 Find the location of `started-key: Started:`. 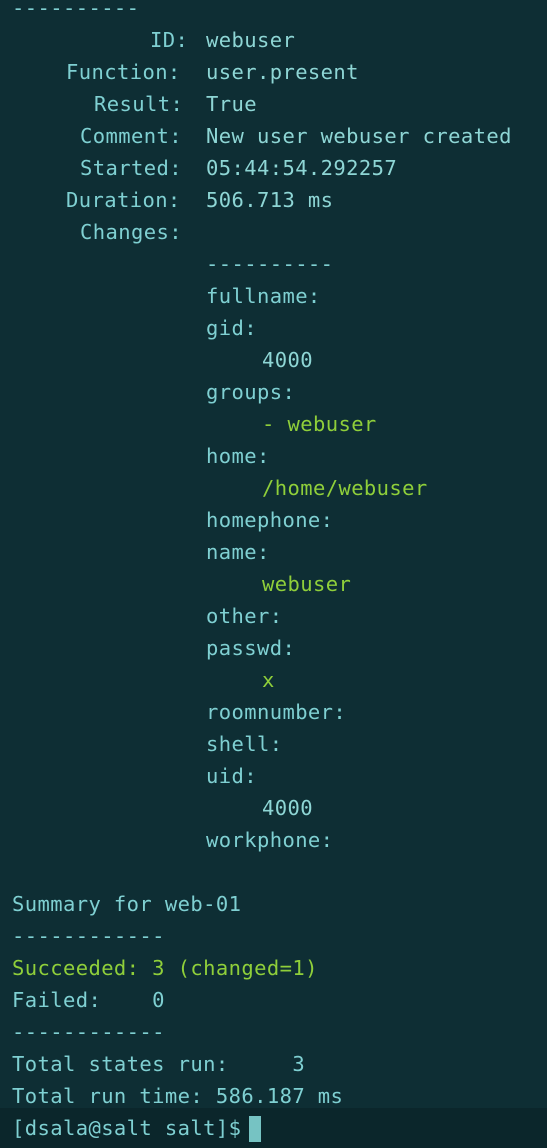

started-key: Started: is located at coordinates (131, 168).